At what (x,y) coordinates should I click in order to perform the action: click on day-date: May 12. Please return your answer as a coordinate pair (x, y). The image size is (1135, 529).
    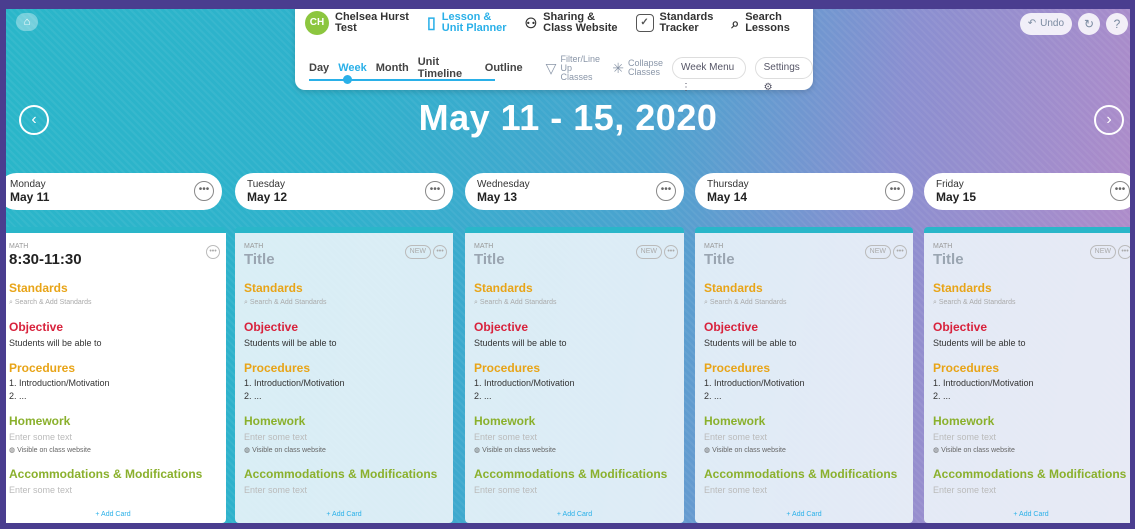
    Looking at the image, I should click on (267, 197).